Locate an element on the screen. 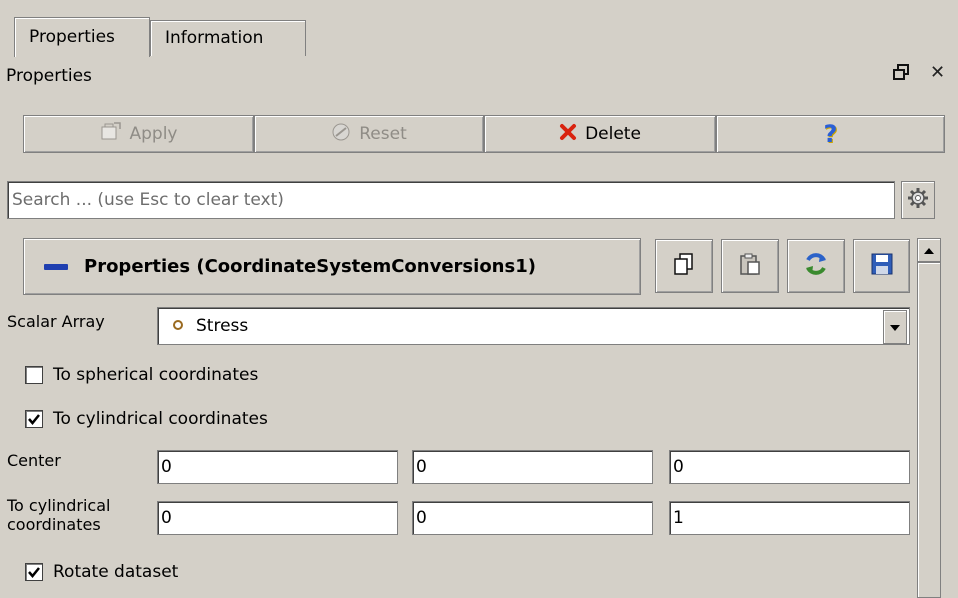  paste-icon is located at coordinates (750, 266).